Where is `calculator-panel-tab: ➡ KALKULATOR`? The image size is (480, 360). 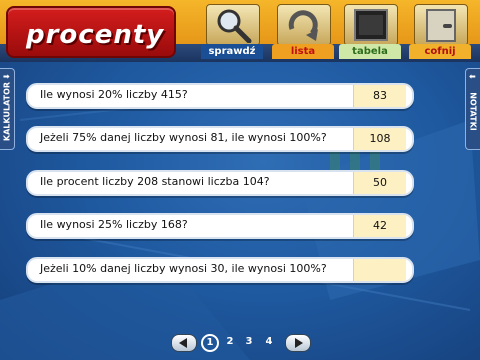 calculator-panel-tab: ➡ KALKULATOR is located at coordinates (7, 109).